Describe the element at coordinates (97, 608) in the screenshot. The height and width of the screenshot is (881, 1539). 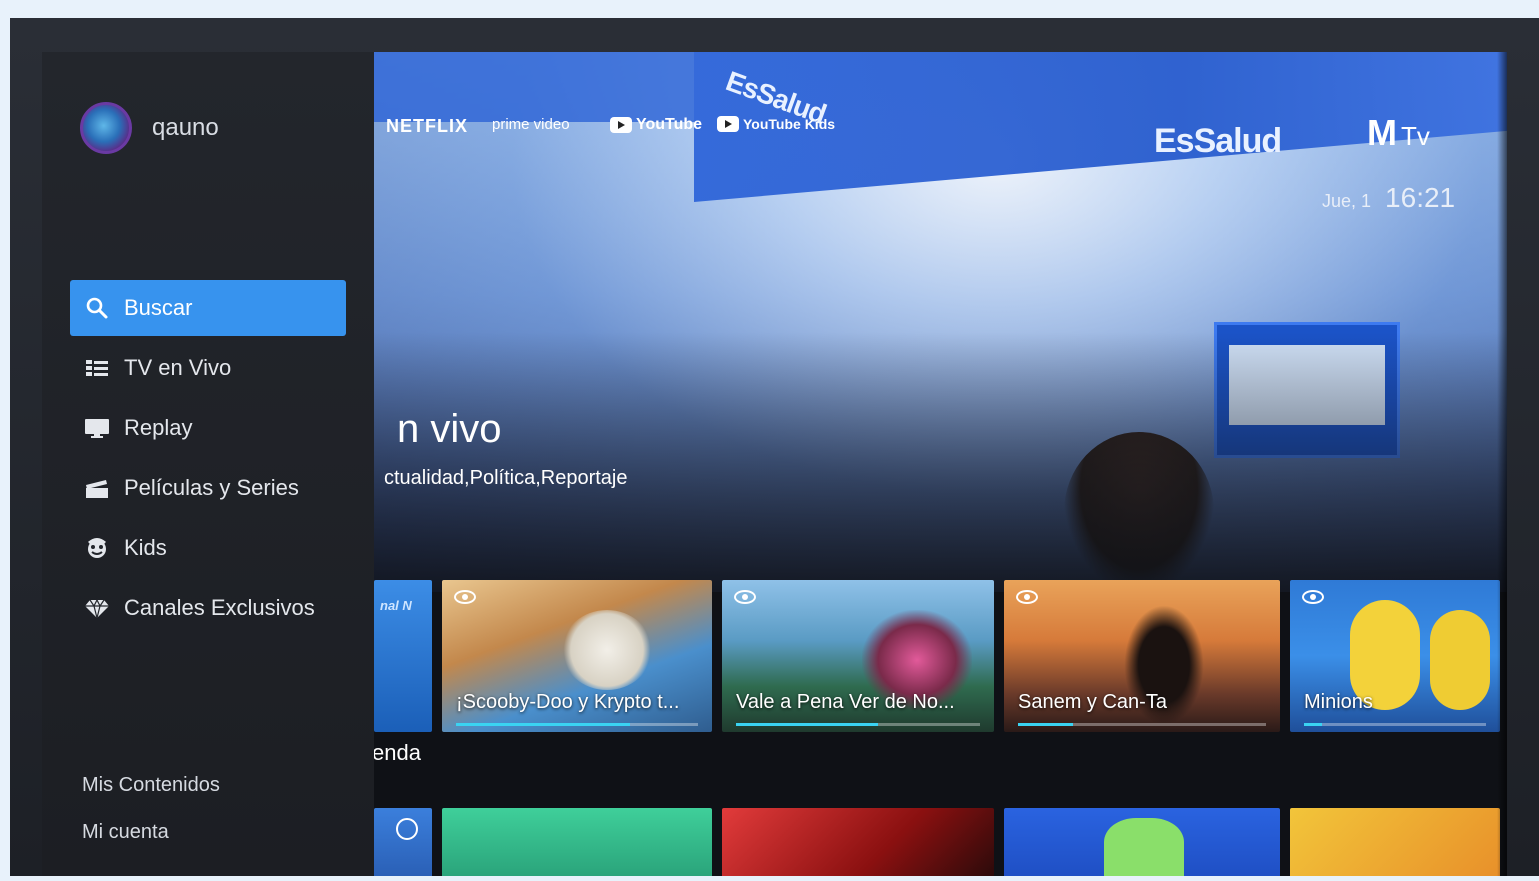
I see `diamond-icon` at that location.